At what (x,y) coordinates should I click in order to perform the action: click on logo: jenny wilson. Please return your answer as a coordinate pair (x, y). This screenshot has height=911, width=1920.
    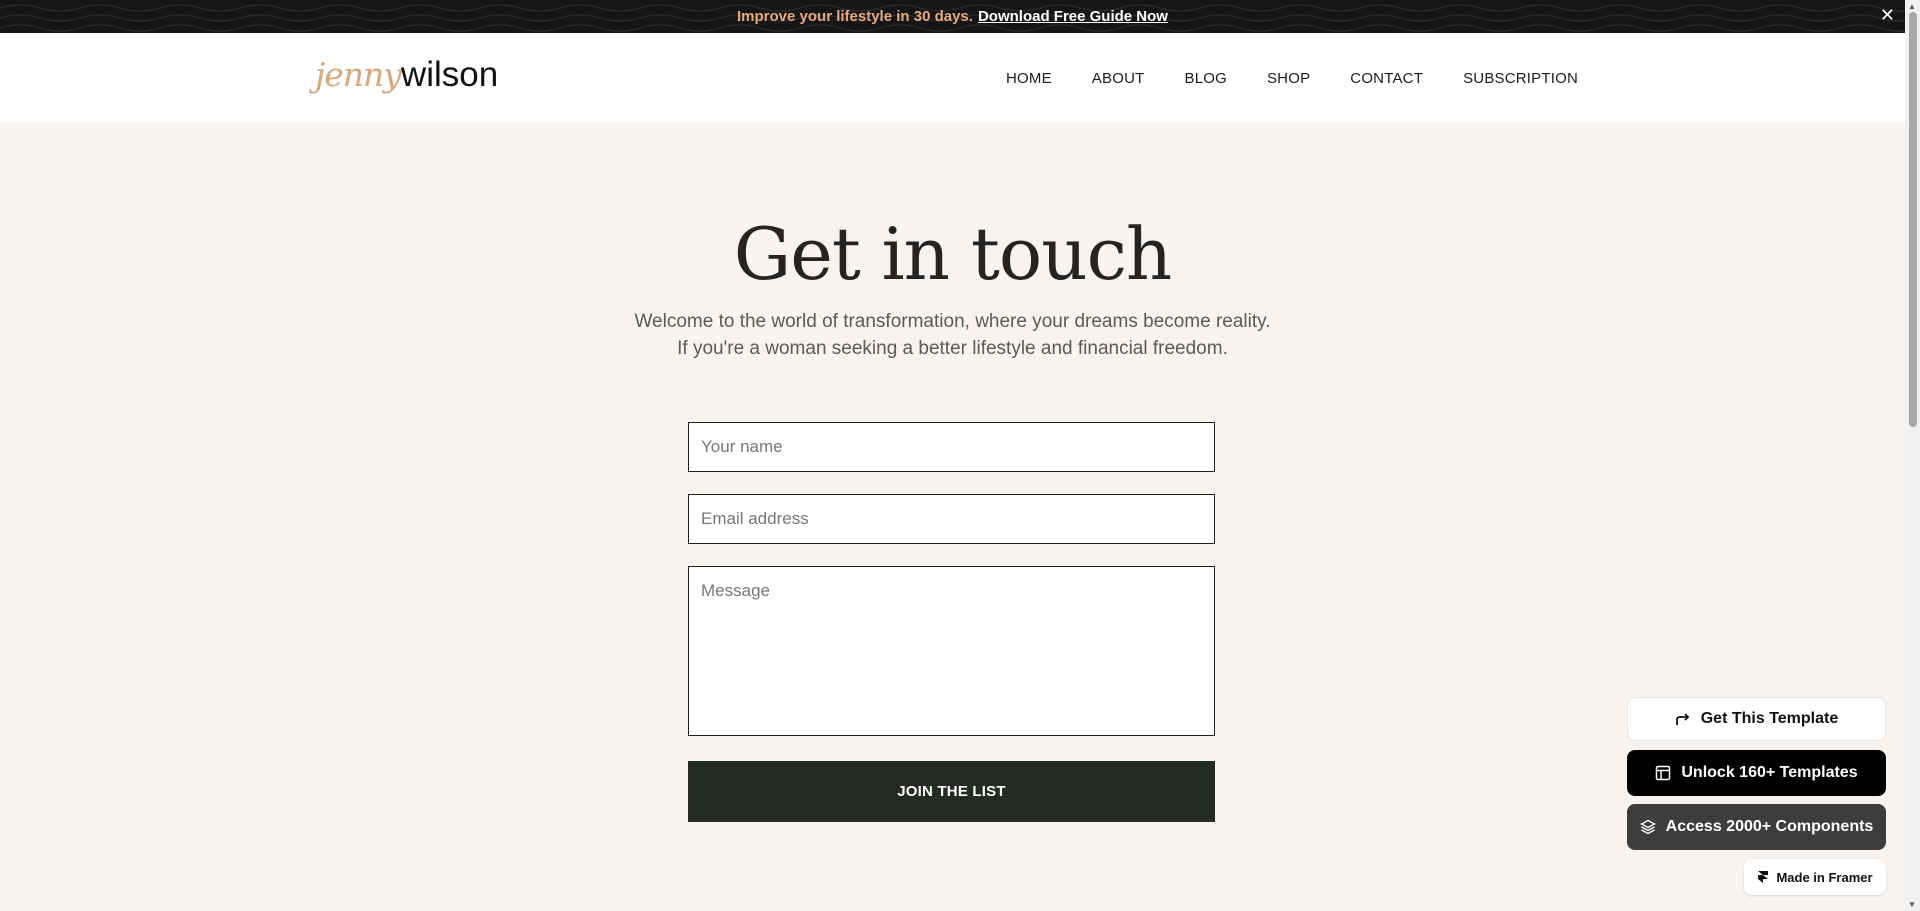
    Looking at the image, I should click on (406, 75).